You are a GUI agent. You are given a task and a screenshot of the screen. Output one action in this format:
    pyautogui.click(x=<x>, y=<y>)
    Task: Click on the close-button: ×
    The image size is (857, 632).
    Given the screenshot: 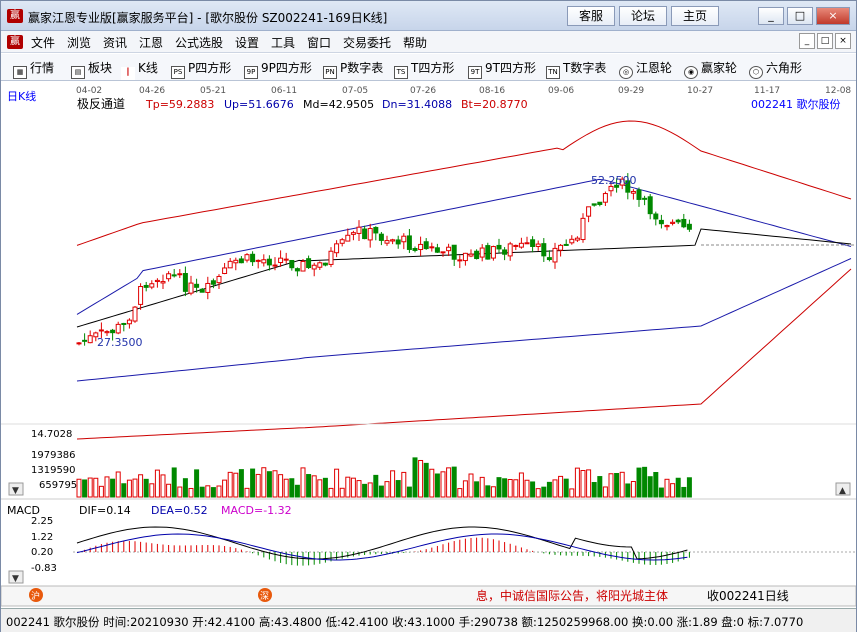 What is the action you would take?
    pyautogui.click(x=833, y=16)
    